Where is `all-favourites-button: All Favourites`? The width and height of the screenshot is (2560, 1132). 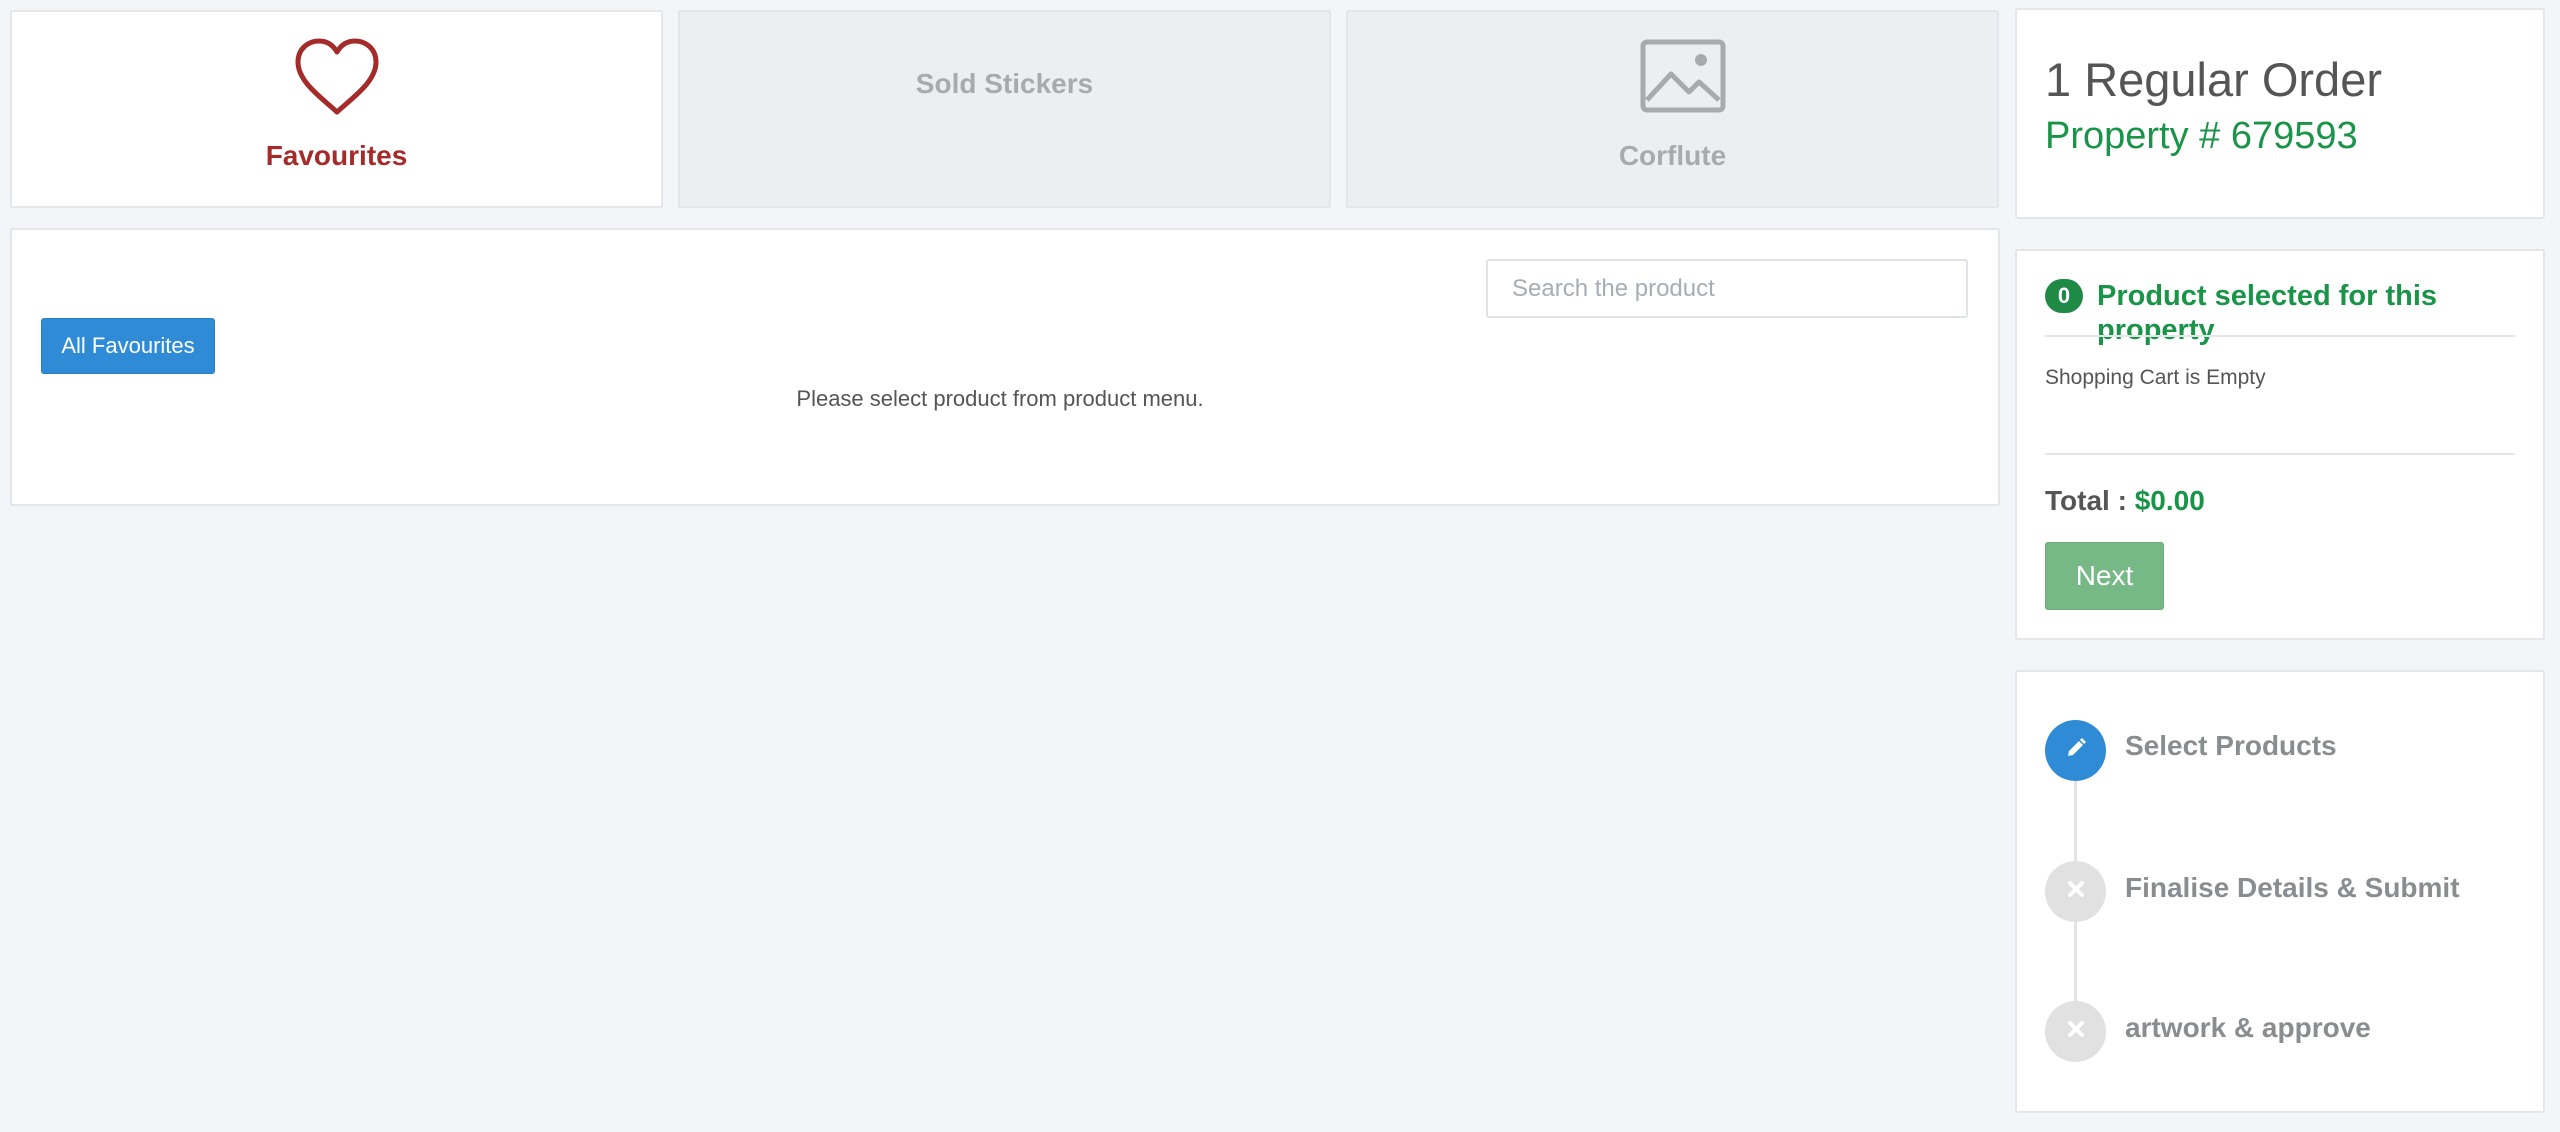
all-favourites-button: All Favourites is located at coordinates (128, 346).